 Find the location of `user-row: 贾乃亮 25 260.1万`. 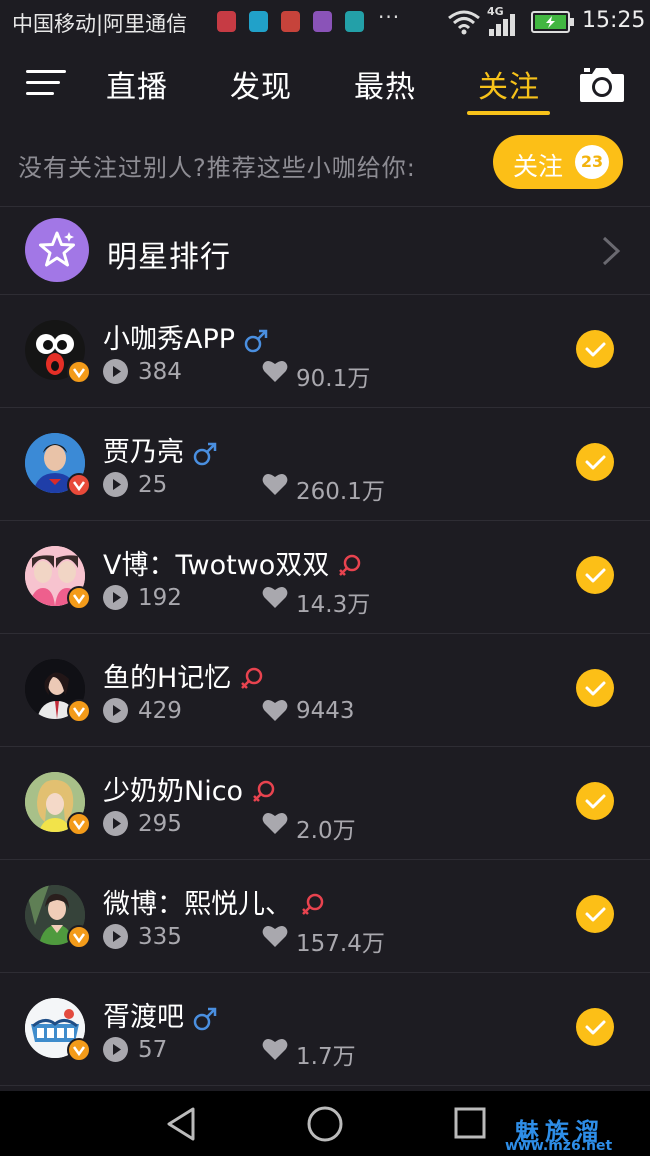

user-row: 贾乃亮 25 260.1万 is located at coordinates (325, 464).